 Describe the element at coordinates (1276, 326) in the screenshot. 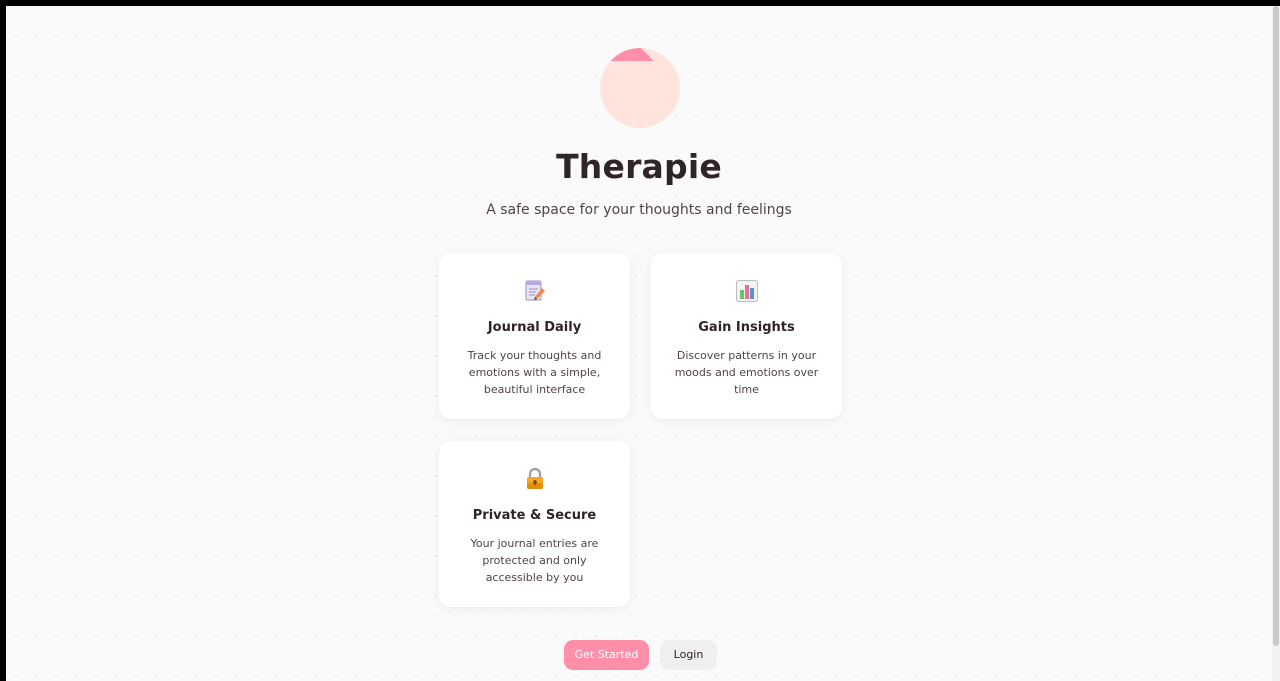

I see `scrollbar-thumb` at that location.